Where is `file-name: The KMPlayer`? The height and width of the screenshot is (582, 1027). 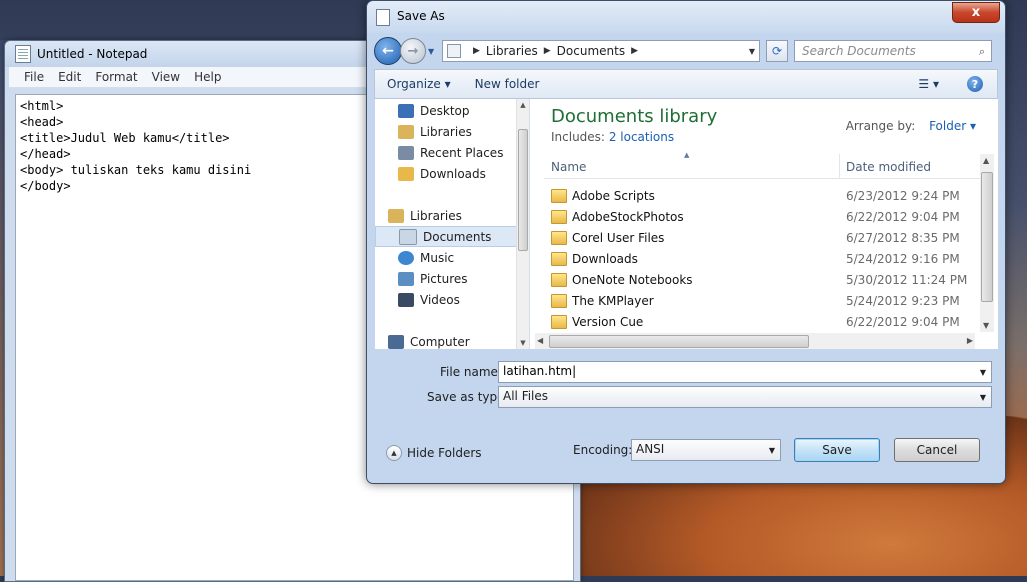 file-name: The KMPlayer is located at coordinates (613, 301).